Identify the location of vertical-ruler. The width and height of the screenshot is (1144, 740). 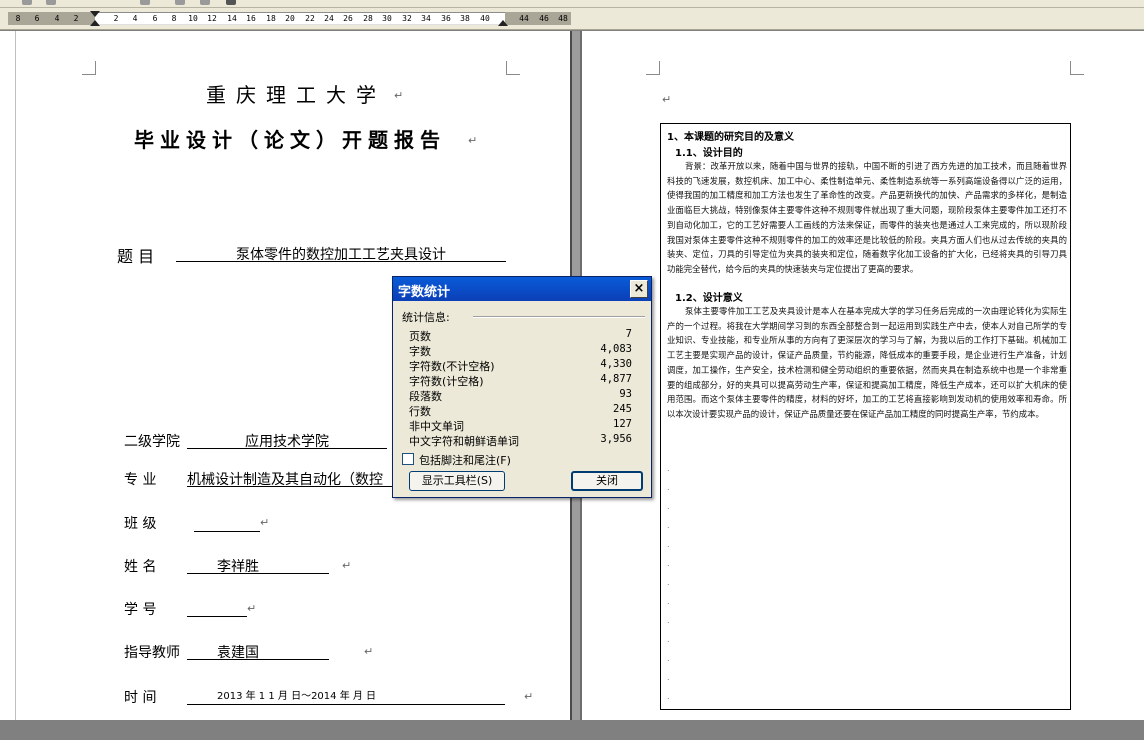
(8, 375).